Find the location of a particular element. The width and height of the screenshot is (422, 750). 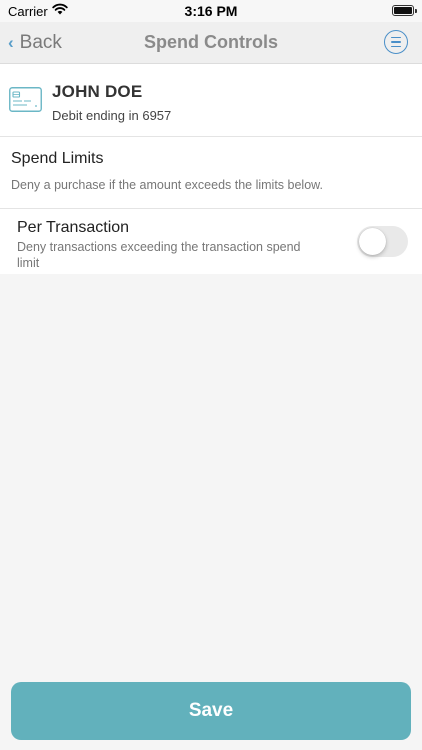

battery-full-icon is located at coordinates (404, 10).